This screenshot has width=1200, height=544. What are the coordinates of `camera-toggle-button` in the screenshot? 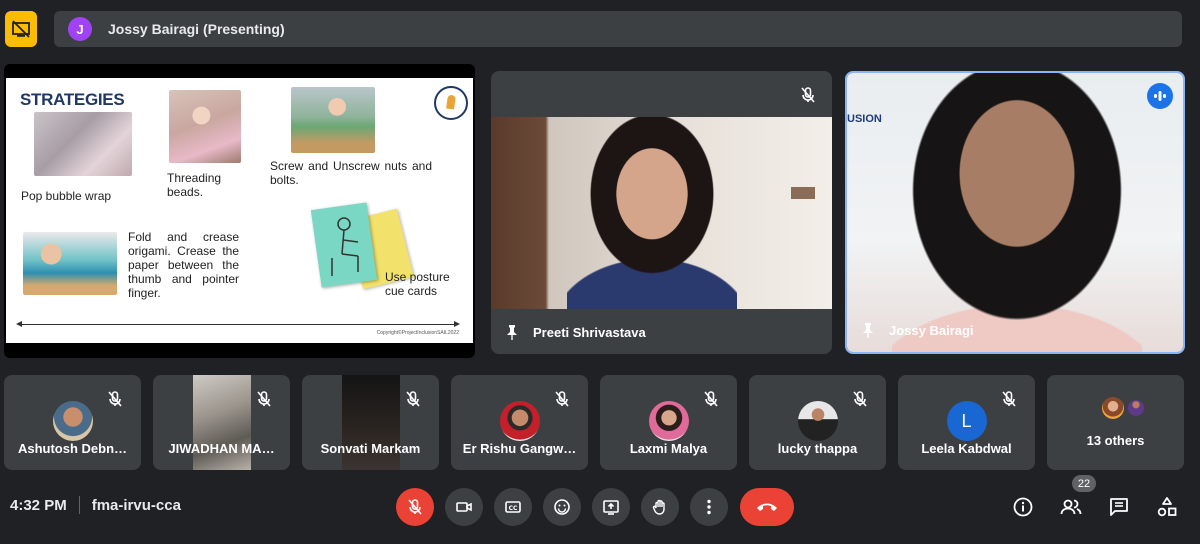 It's located at (464, 507).